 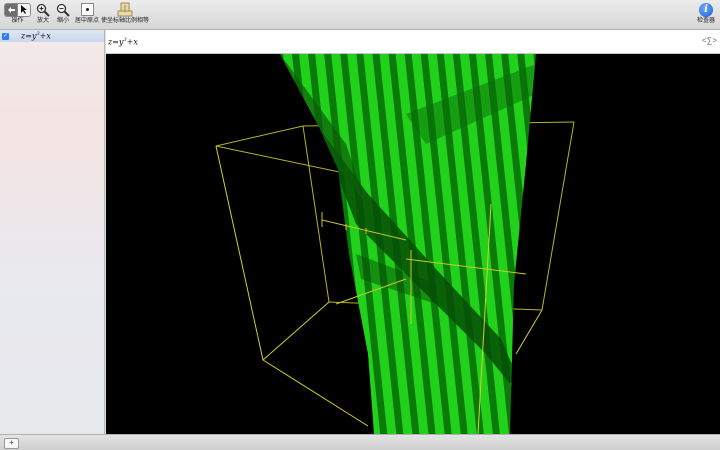 I want to click on toolbar: 操作 放大 缩小 居中原点 使坐标轴比例相等 i 检查器, so click(x=360, y=15).